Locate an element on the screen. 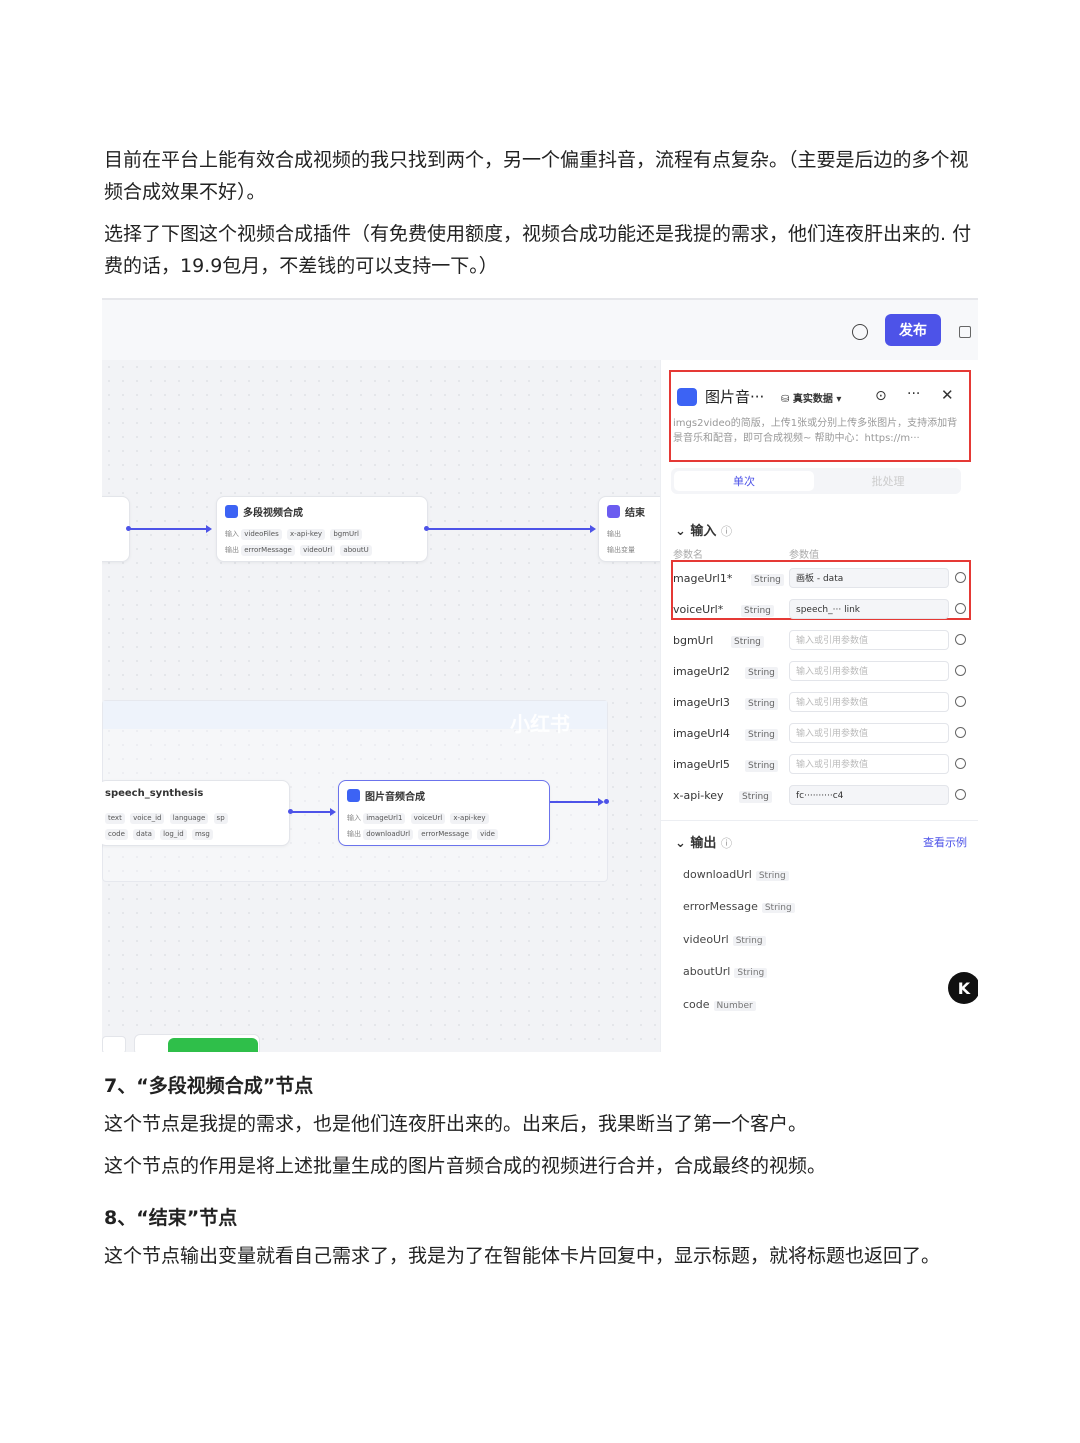  param-chip: language is located at coordinates (189, 818).